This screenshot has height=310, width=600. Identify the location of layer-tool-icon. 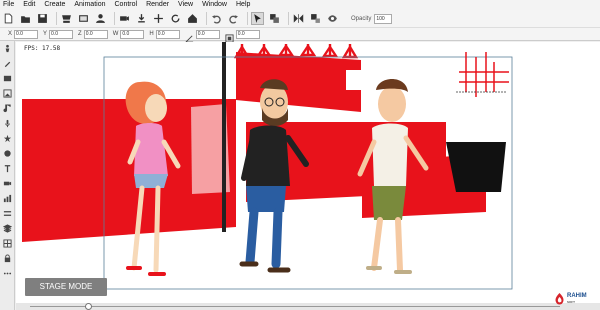
(7, 228).